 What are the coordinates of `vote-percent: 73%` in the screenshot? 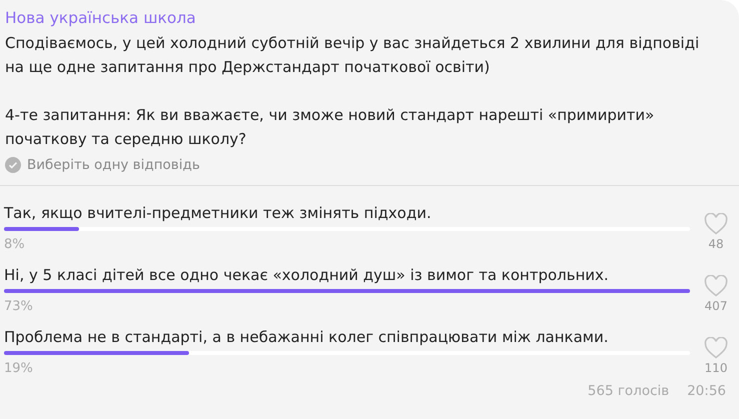 It's located at (18, 306).